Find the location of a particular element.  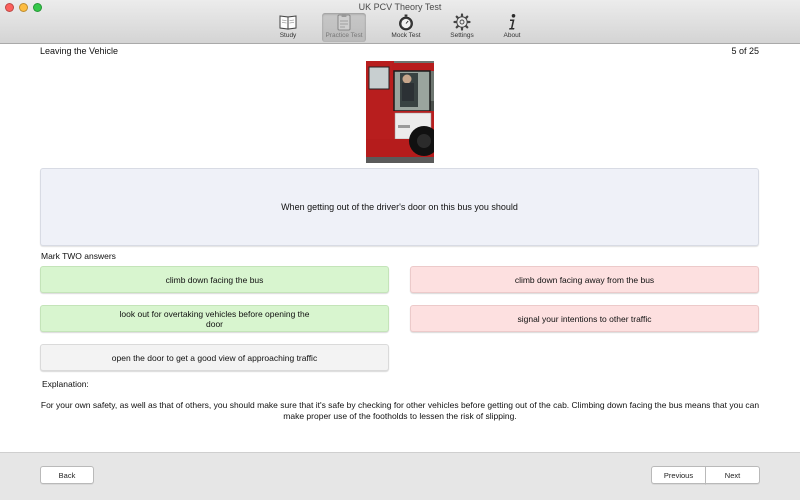

toolbar-settings: Settings is located at coordinates (462, 27).